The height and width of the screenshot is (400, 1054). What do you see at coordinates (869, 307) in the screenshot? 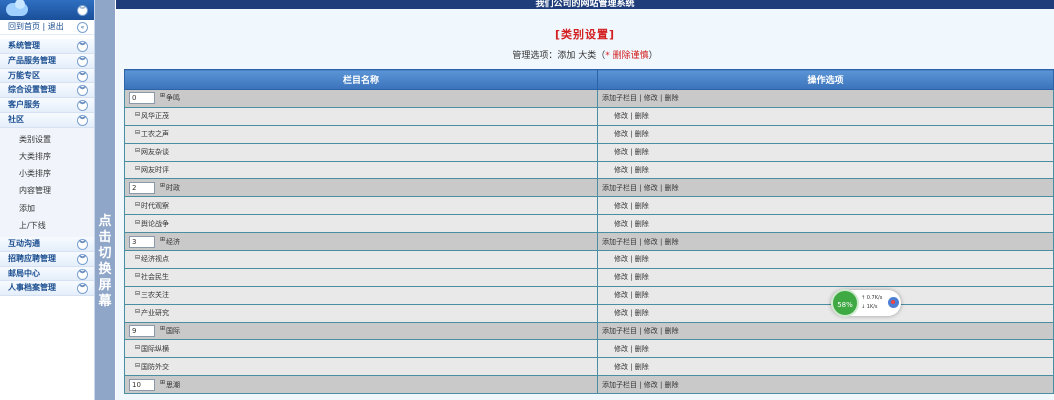
I see `download-speed: ↓ 1K/s` at bounding box center [869, 307].